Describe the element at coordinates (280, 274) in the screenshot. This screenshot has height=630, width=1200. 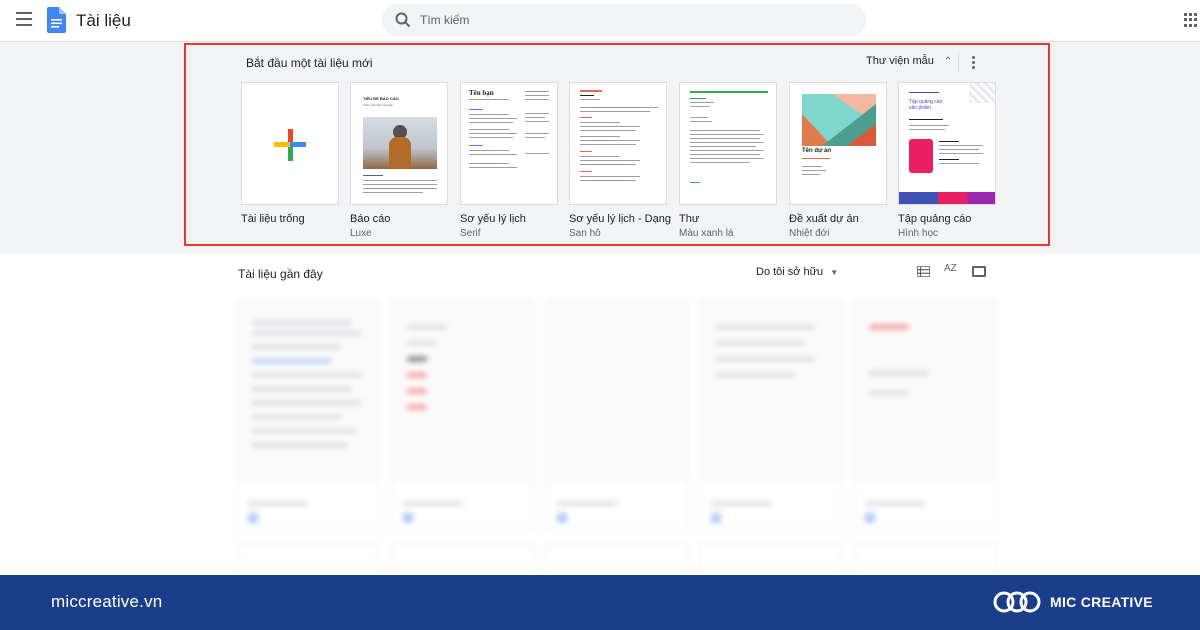
I see `recent-documents-title: Tài liệu gần đây` at that location.